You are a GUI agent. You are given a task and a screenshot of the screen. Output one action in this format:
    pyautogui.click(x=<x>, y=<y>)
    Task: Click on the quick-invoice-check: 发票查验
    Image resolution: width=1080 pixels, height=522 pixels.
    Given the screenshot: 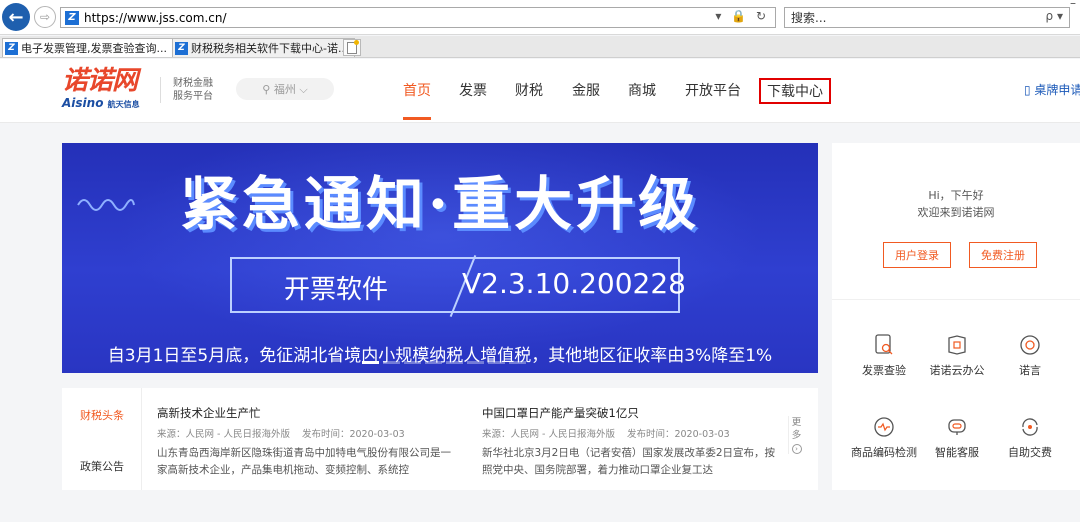 What is the action you would take?
    pyautogui.click(x=884, y=355)
    